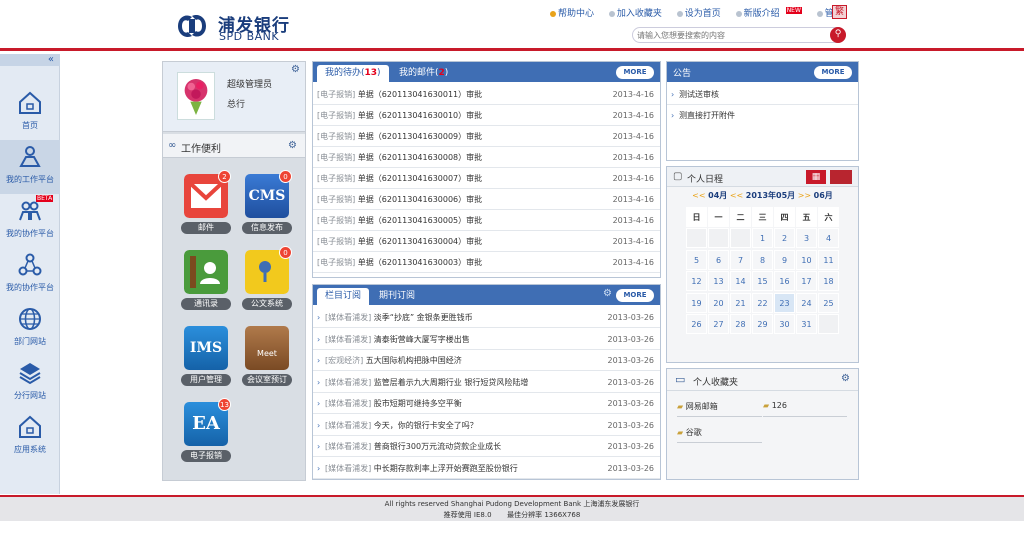 The height and width of the screenshot is (534, 1024). Describe the element at coordinates (486, 262) in the screenshot. I see `todo-row: [电子报销] 单据（620113041630003）审批 2013-4-16` at that location.